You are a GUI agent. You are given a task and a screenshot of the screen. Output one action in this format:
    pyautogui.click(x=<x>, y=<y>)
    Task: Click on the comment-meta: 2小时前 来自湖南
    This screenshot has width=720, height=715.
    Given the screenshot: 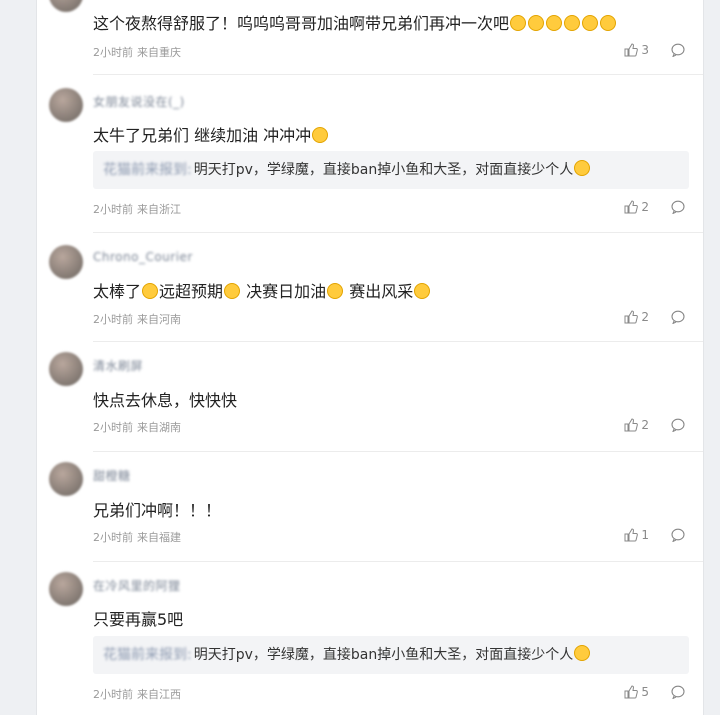 What is the action you would take?
    pyautogui.click(x=137, y=427)
    